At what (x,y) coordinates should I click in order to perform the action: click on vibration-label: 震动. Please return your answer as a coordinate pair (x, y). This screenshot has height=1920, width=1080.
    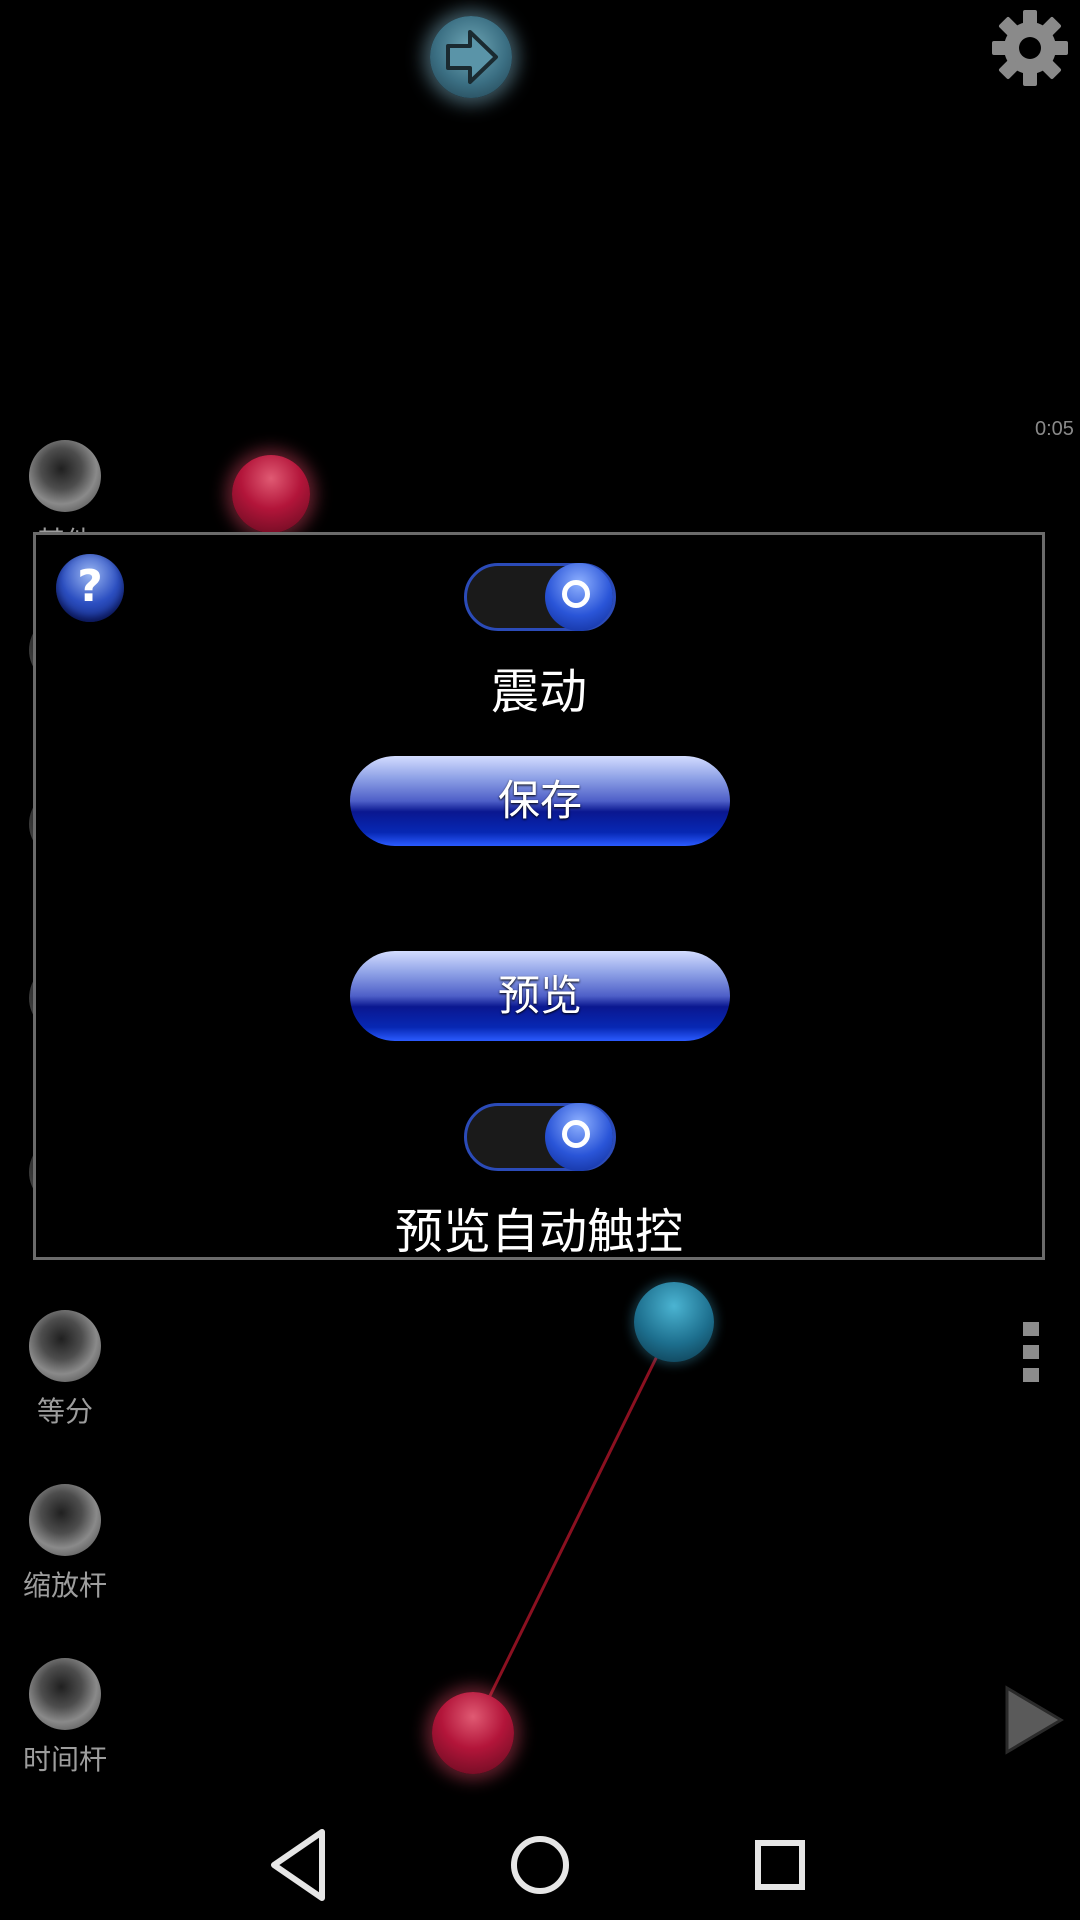
    Looking at the image, I should click on (538, 692).